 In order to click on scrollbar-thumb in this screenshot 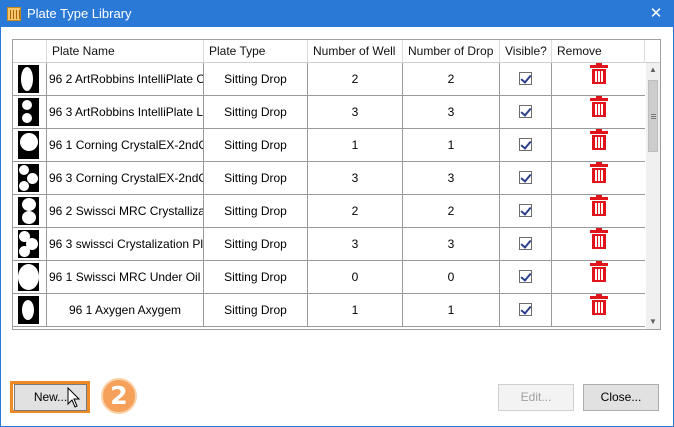, I will do `click(653, 116)`.